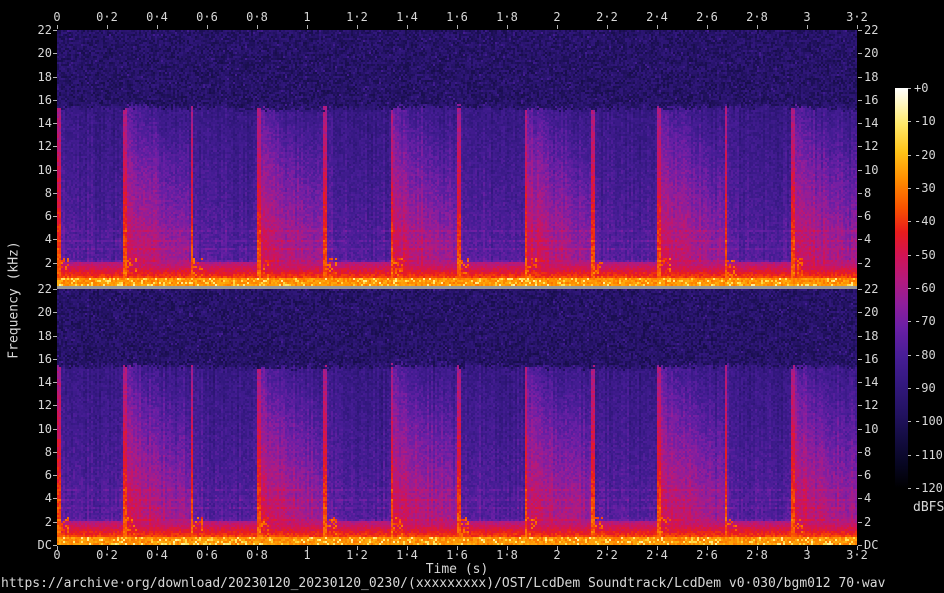 The height and width of the screenshot is (593, 944). What do you see at coordinates (928, 454) in the screenshot?
I see `colorbar-tick-label: -110` at bounding box center [928, 454].